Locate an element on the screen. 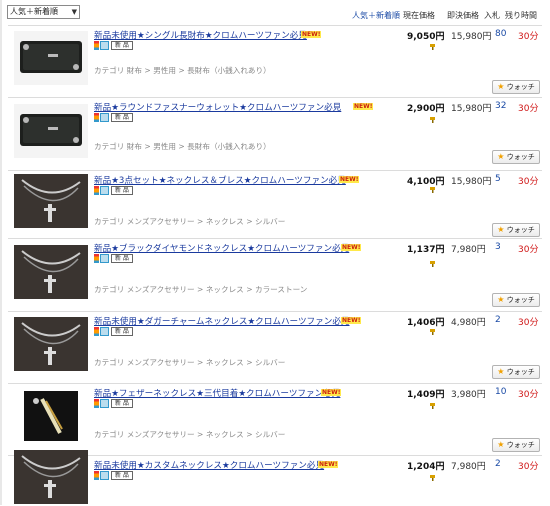 The width and height of the screenshot is (550, 506). header-buy-now-price: 即決価格 is located at coordinates (463, 15).